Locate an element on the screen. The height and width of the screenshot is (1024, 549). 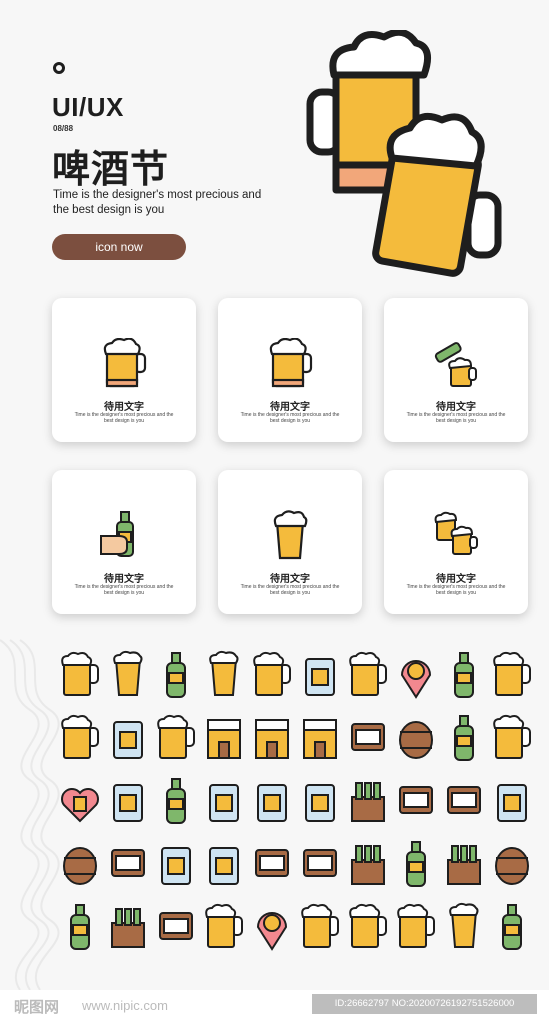
brewery-icon is located at coordinates (226, 741).